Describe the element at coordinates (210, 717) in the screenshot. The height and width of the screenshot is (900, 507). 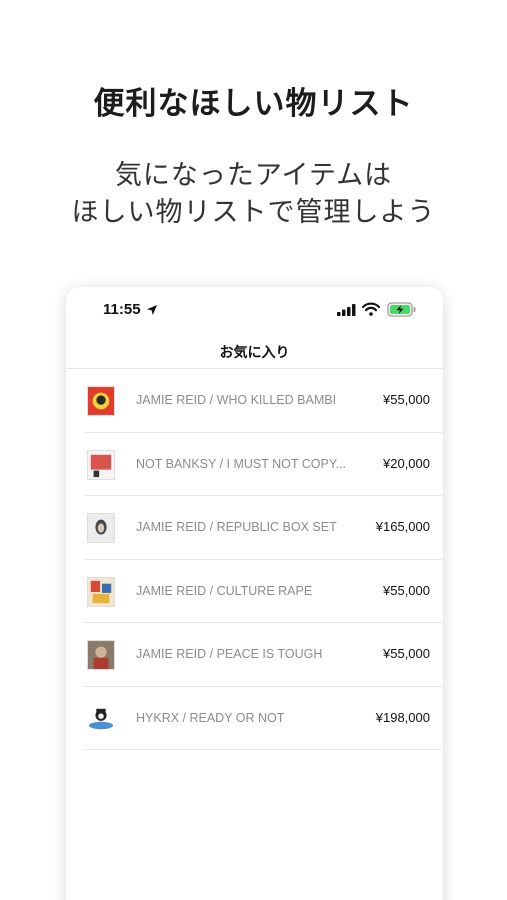
I see `item-name: HYKRX / READY OR NOT` at that location.